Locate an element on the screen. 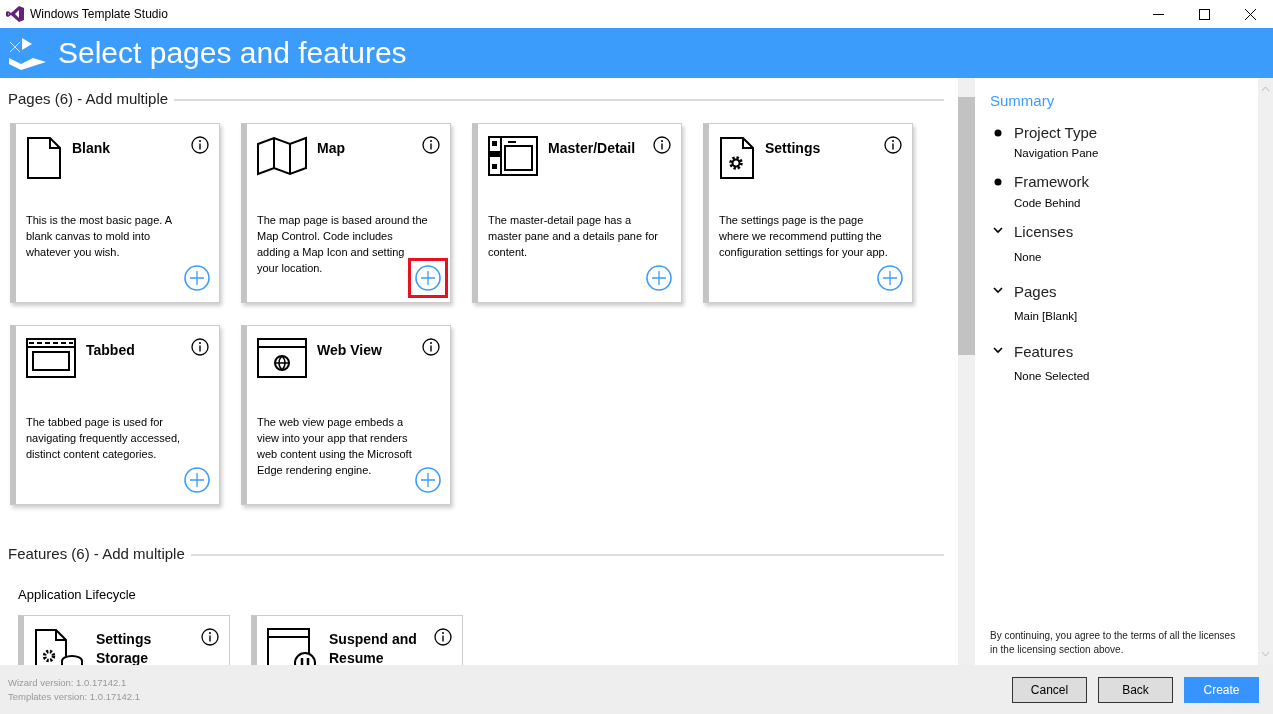  page-card: Settings The settings page is the page where we recommend putting the configuration settings for your app. is located at coordinates (808, 212).